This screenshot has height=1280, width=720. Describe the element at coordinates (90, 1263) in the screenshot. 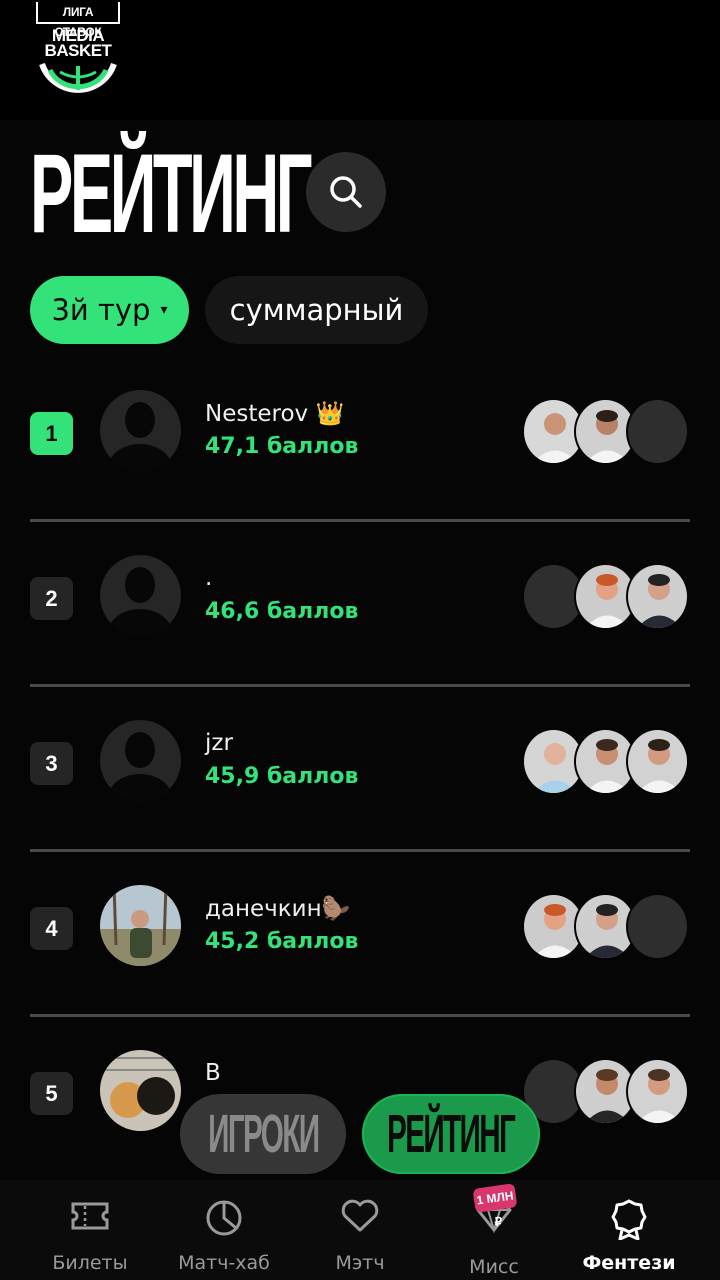

I see `nav-label-tickets: Билеты` at that location.